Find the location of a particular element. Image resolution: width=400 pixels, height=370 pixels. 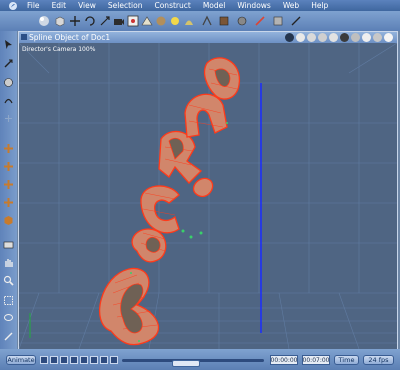

timeline-slider is located at coordinates (193, 363).